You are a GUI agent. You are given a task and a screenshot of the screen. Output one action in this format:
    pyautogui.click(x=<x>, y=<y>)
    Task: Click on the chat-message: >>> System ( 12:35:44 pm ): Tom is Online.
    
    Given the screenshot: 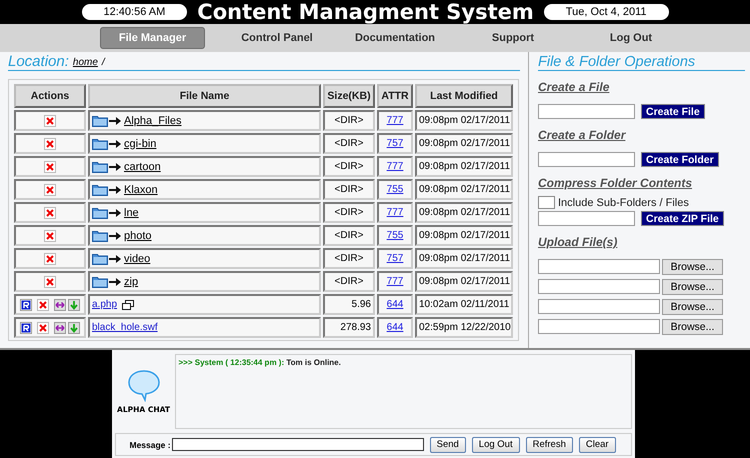 What is the action you would take?
    pyautogui.click(x=260, y=362)
    